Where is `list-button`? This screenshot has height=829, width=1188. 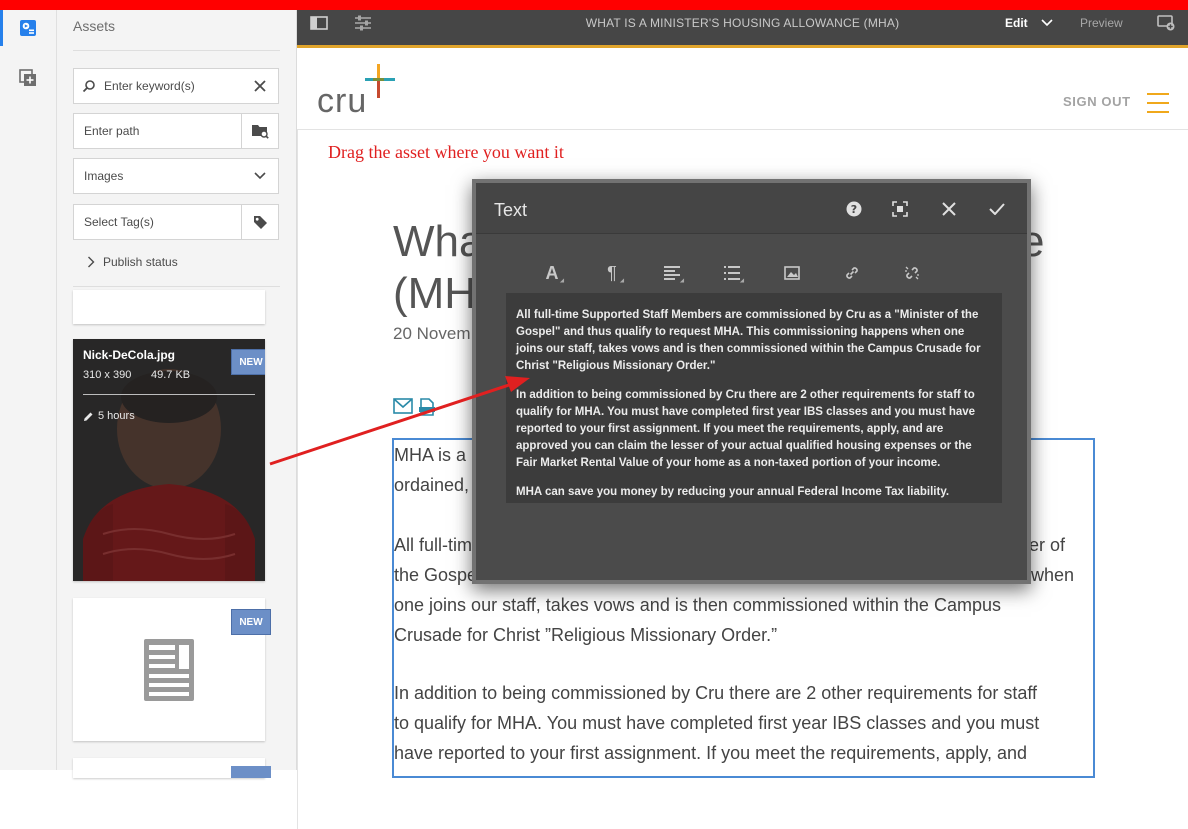 list-button is located at coordinates (732, 273).